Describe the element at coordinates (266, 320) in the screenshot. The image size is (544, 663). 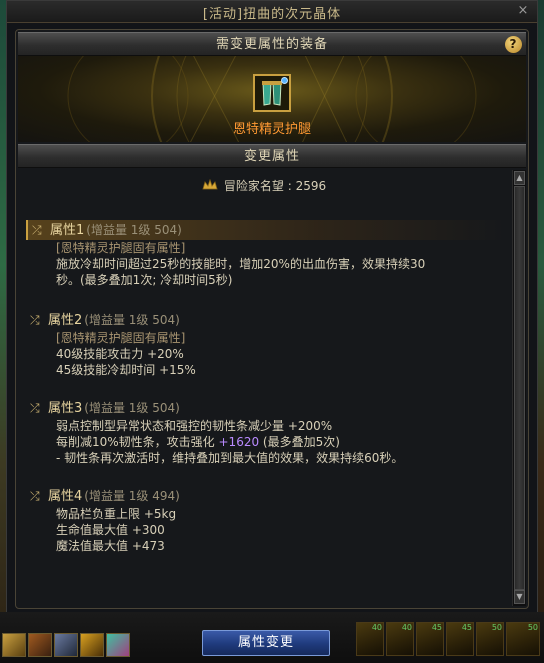
I see `attribute-title-2: ⤮ 属性2 (增益量 1级 504)` at that location.